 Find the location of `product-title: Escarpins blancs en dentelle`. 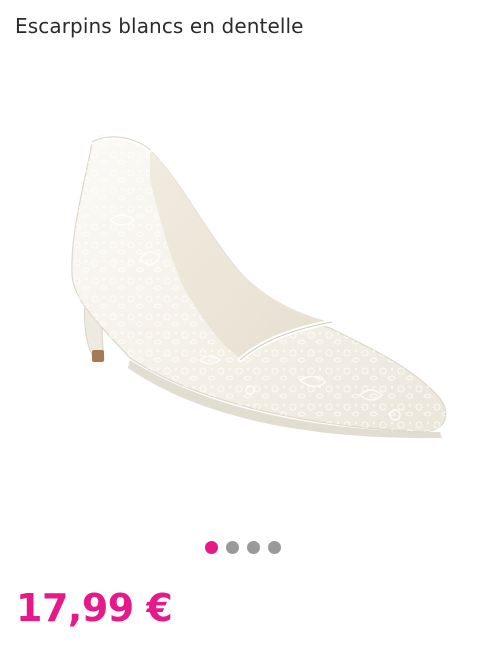

product-title: Escarpins blancs en dentelle is located at coordinates (159, 26).